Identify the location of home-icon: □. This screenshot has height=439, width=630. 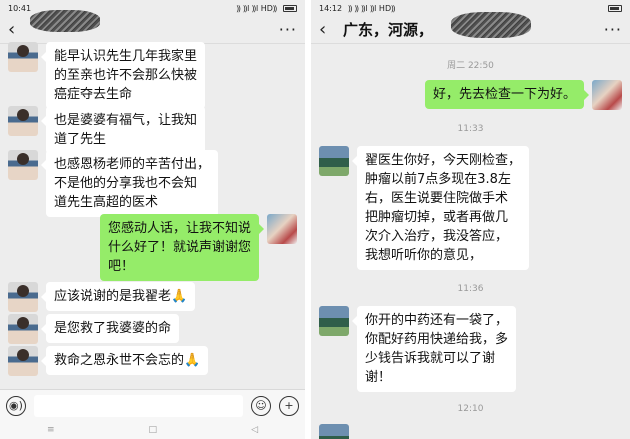
(153, 430).